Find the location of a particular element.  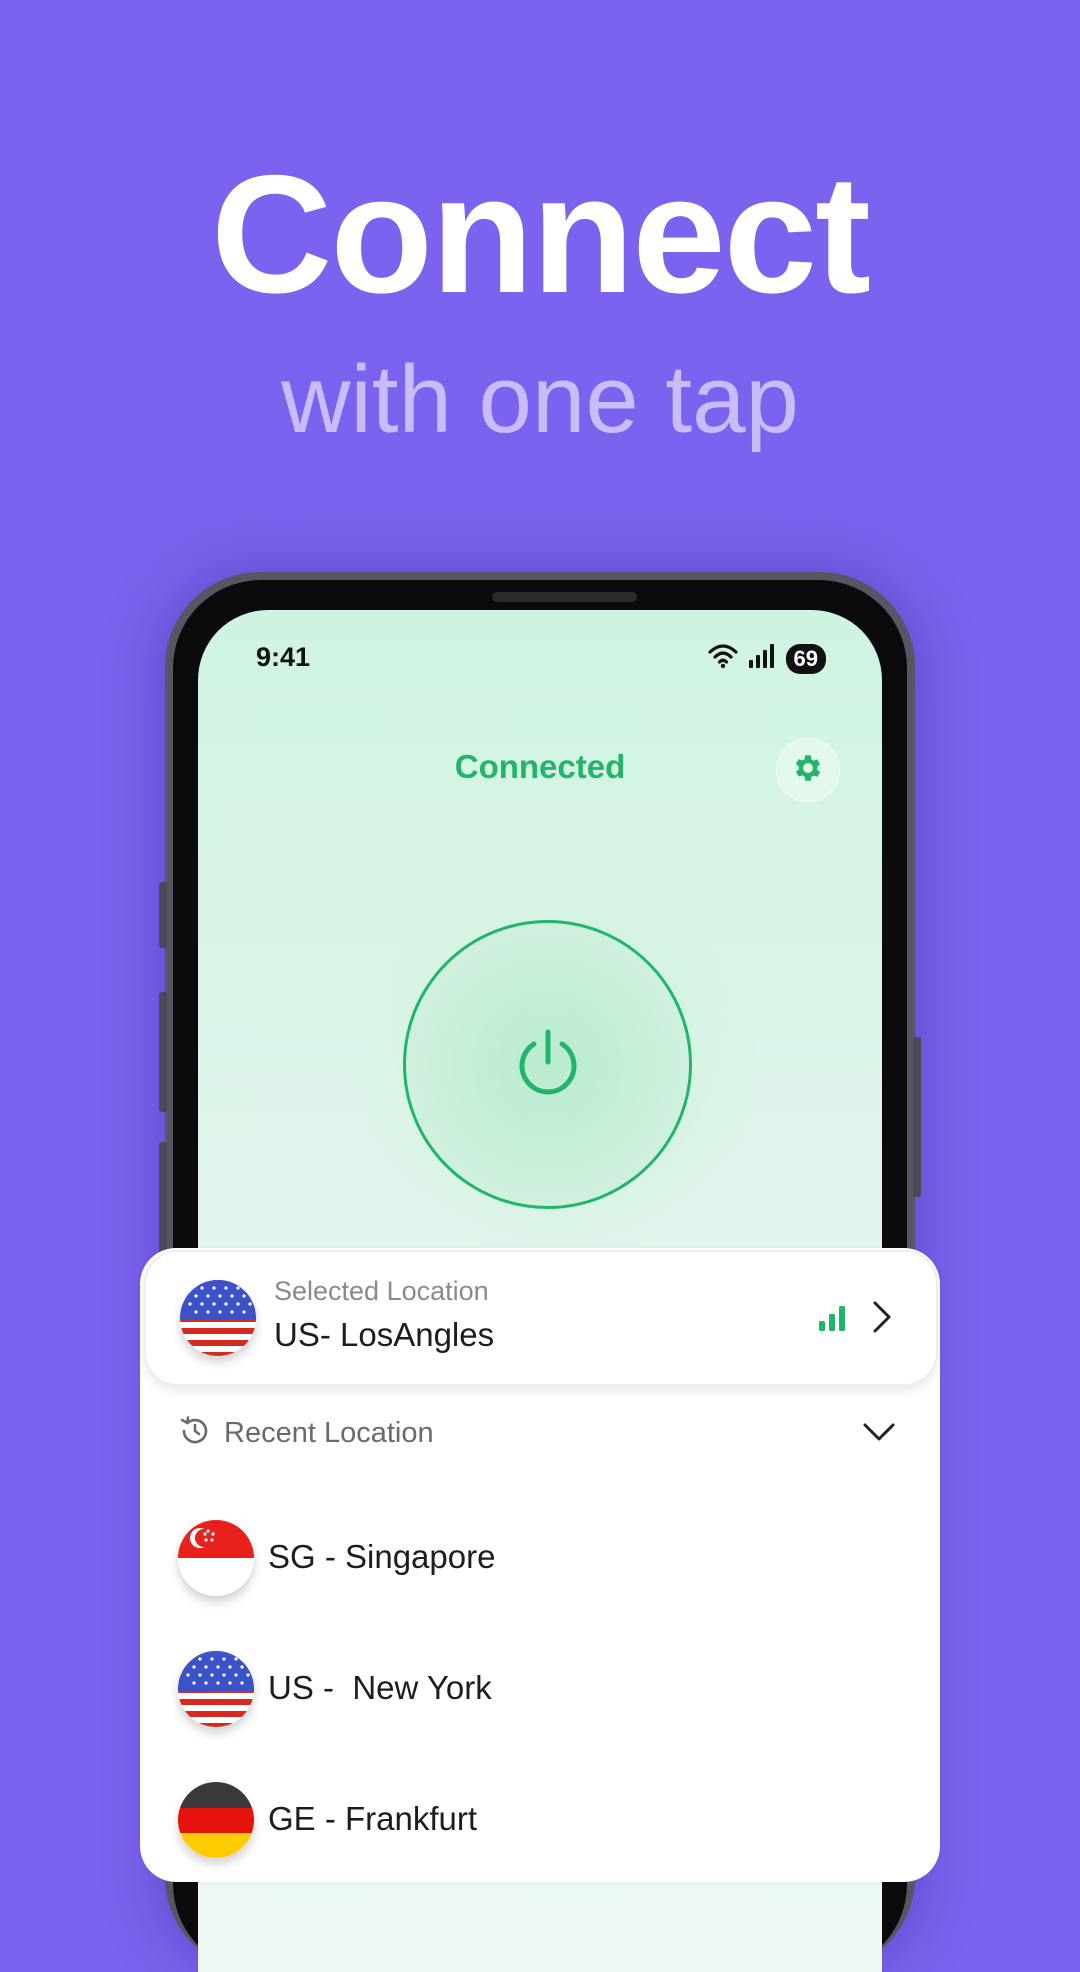

status-icons: 69 is located at coordinates (766, 658).